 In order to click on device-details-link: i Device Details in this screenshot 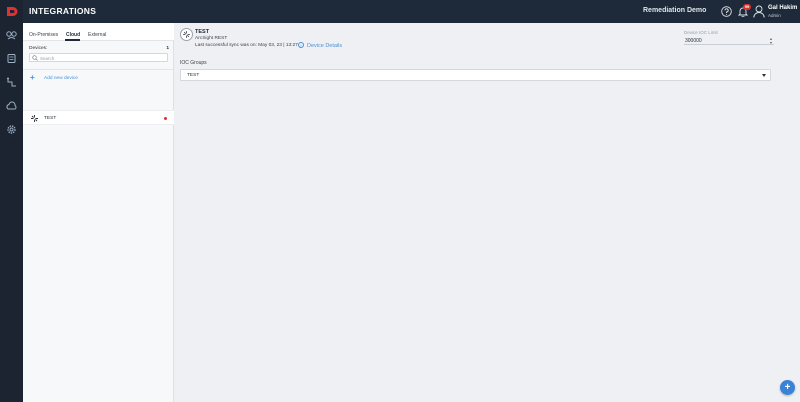, I will do `click(320, 45)`.